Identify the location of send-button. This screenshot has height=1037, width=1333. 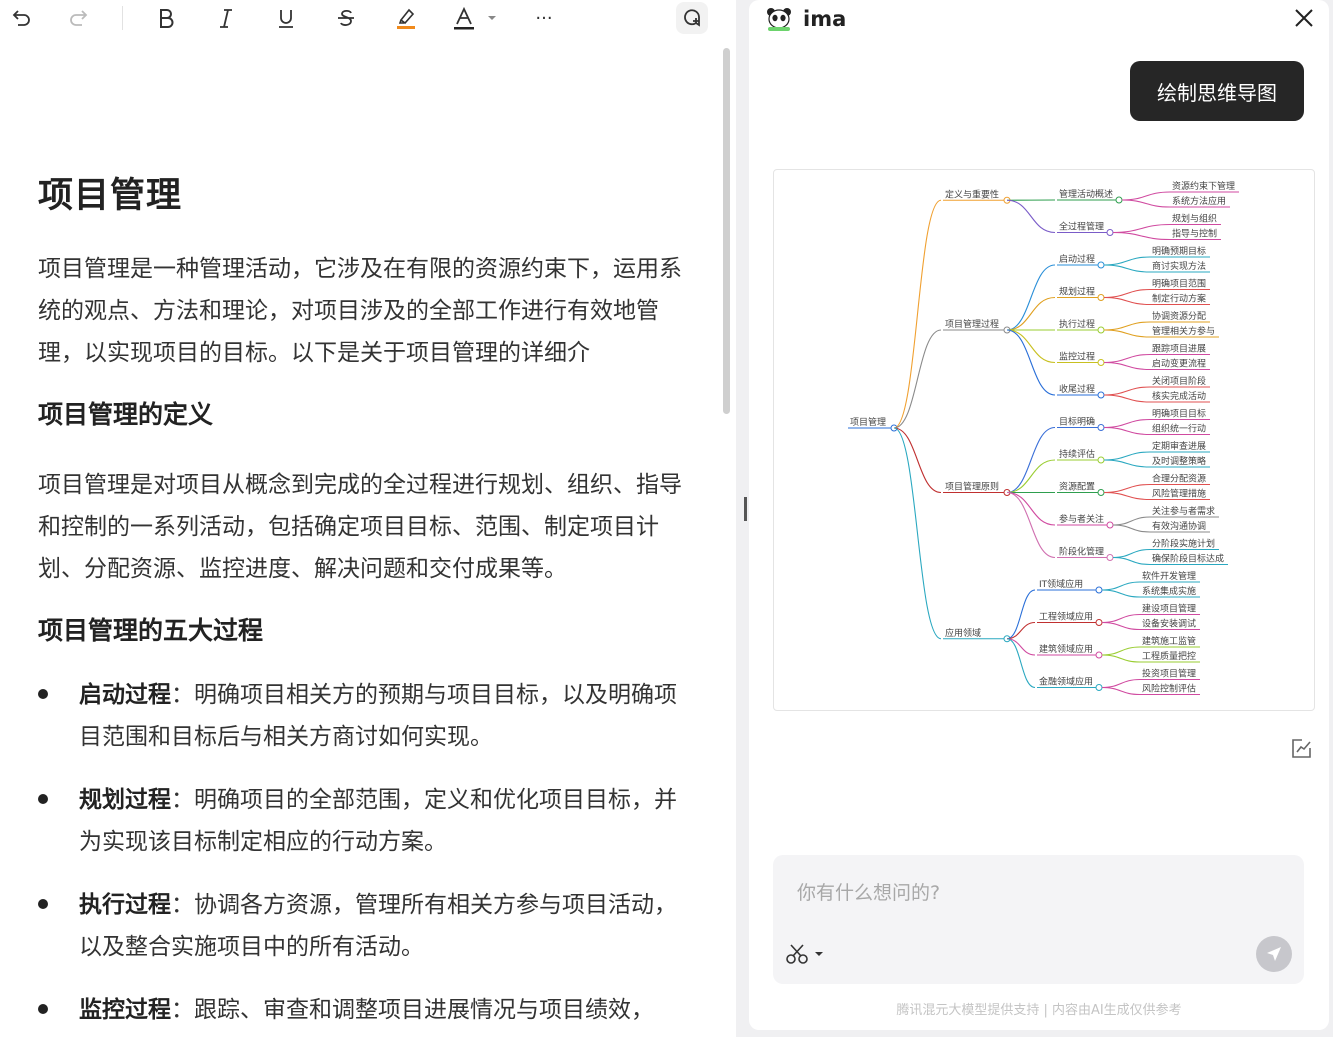
(1274, 954).